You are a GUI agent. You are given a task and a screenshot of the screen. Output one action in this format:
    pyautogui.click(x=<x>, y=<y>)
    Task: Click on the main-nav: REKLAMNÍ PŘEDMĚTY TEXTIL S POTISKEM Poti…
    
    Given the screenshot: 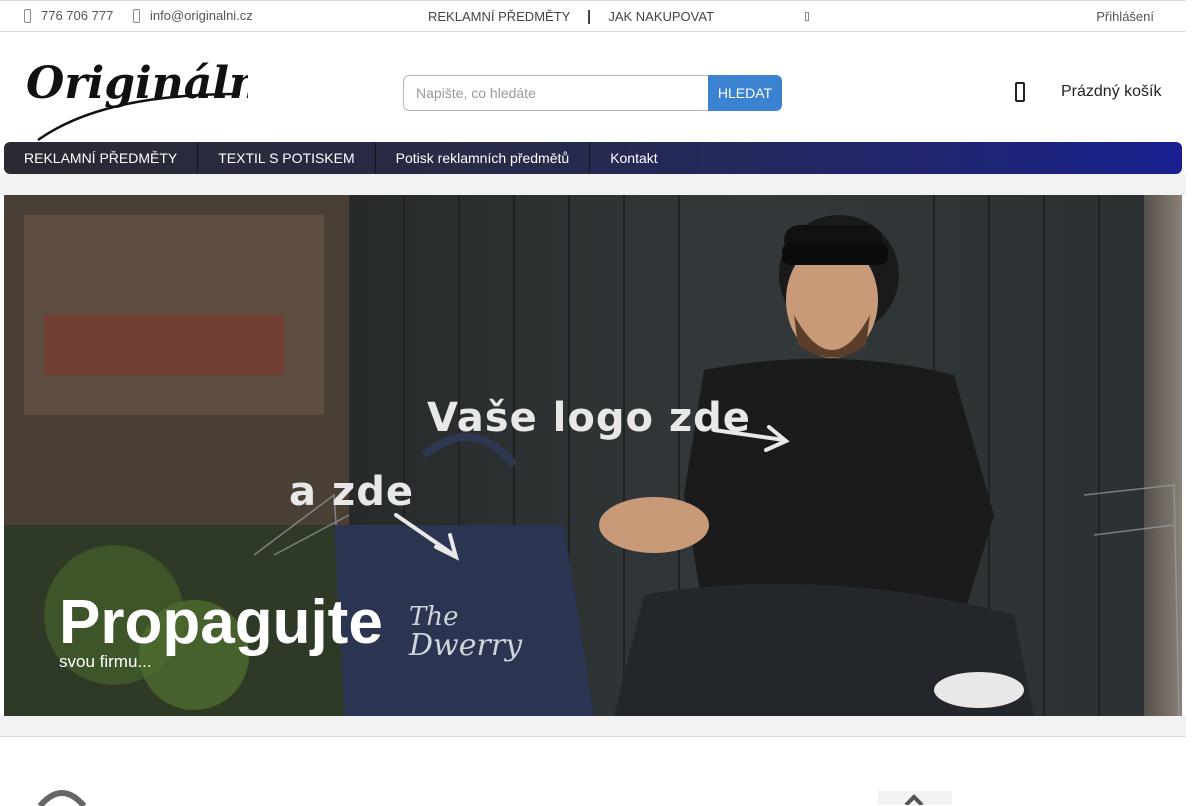 What is the action you would take?
    pyautogui.click(x=593, y=158)
    